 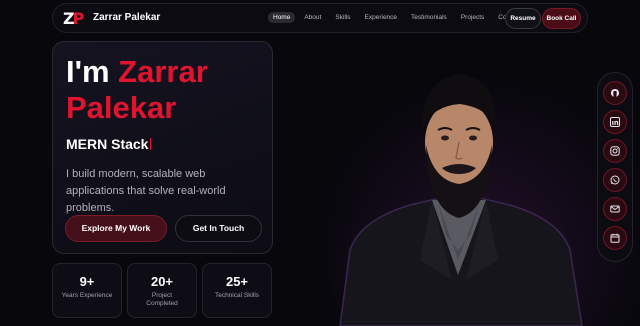 What do you see at coordinates (237, 281) in the screenshot?
I see `stat-value: 25+` at bounding box center [237, 281].